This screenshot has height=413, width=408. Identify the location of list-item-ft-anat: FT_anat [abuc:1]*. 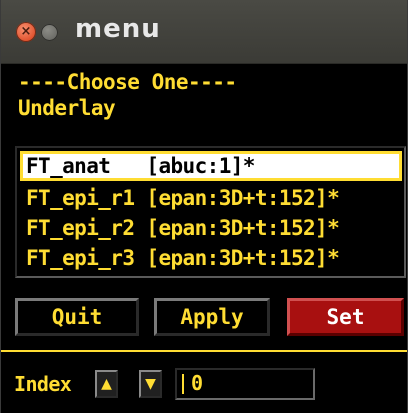
(211, 166).